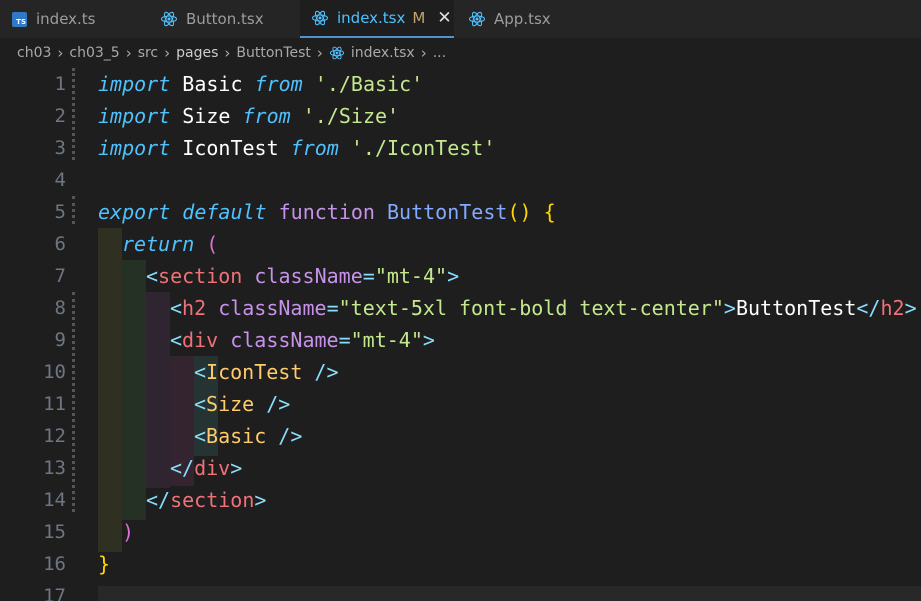 The width and height of the screenshot is (921, 601). I want to click on tab-label: index.tsx, so click(371, 18).